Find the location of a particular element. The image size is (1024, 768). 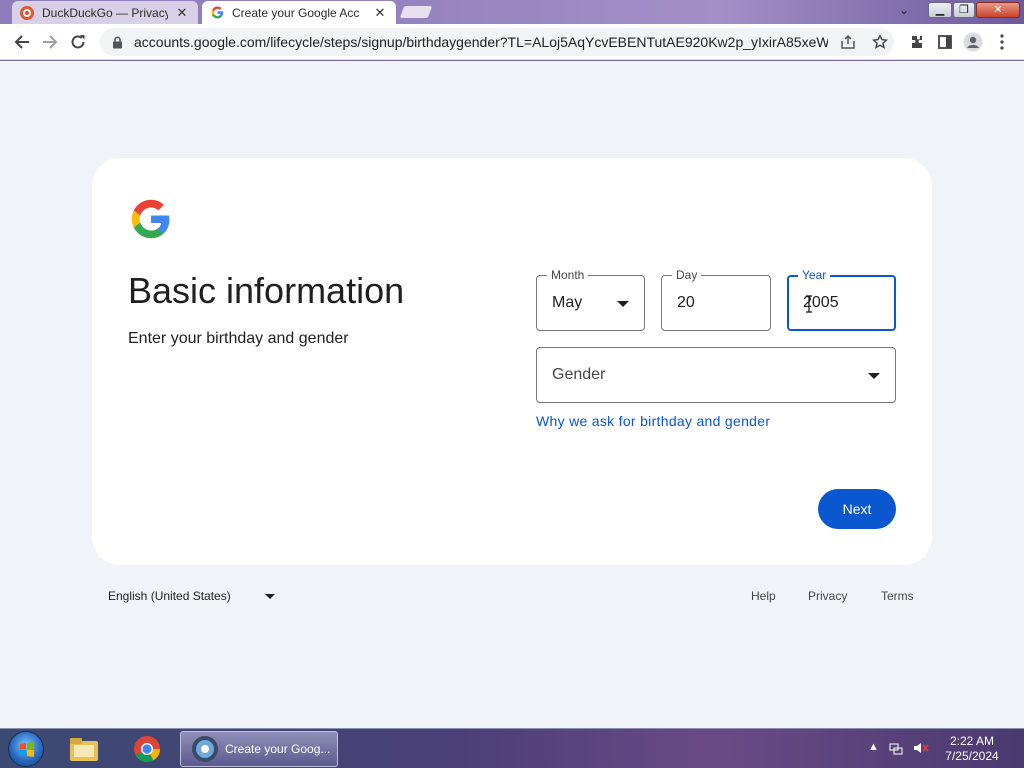

google-icon is located at coordinates (217, 13).